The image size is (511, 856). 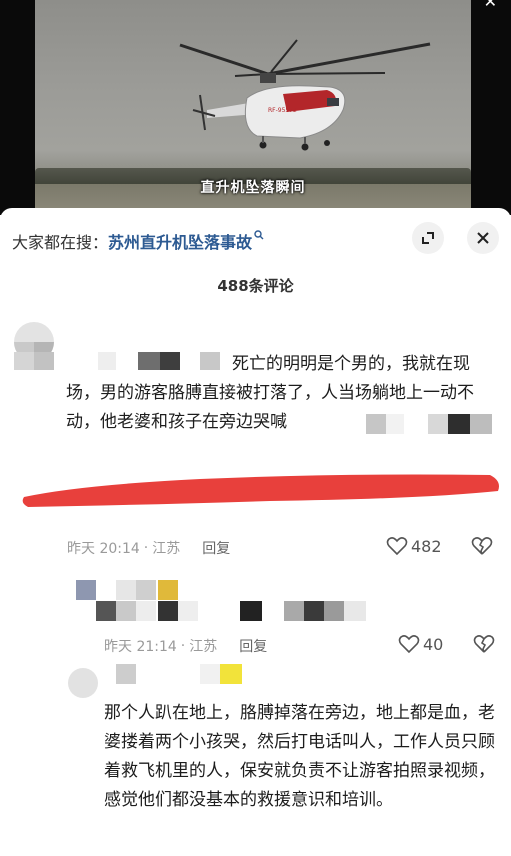 I want to click on comment-count: 488条评论, so click(x=255, y=286).